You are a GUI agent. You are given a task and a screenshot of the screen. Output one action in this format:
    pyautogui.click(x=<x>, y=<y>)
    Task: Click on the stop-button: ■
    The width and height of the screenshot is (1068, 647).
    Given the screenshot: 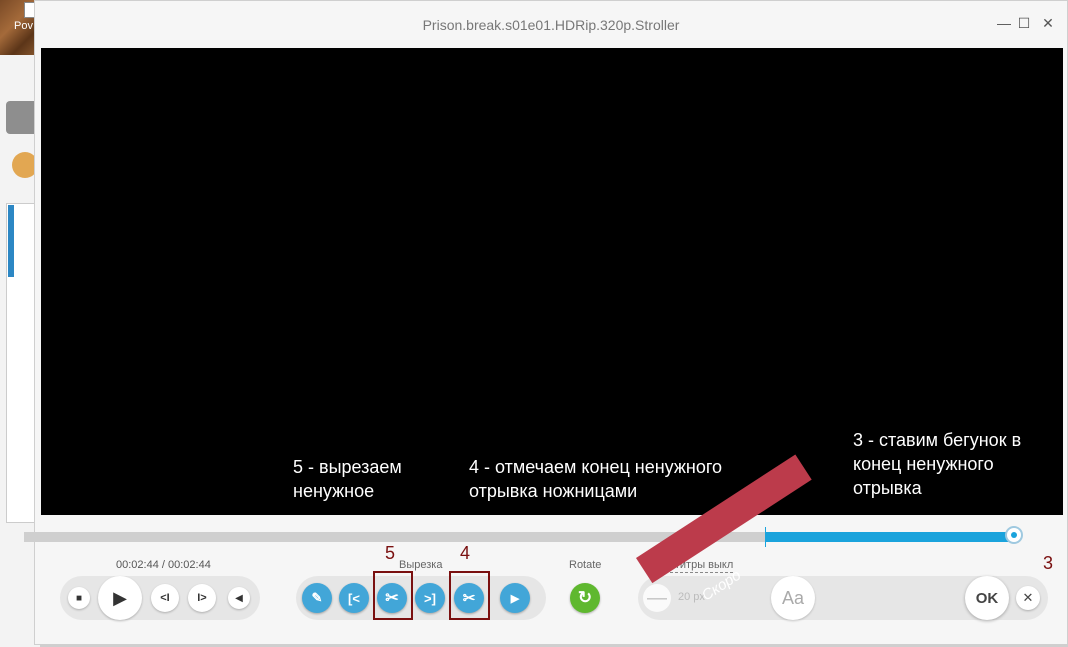 What is the action you would take?
    pyautogui.click(x=79, y=598)
    